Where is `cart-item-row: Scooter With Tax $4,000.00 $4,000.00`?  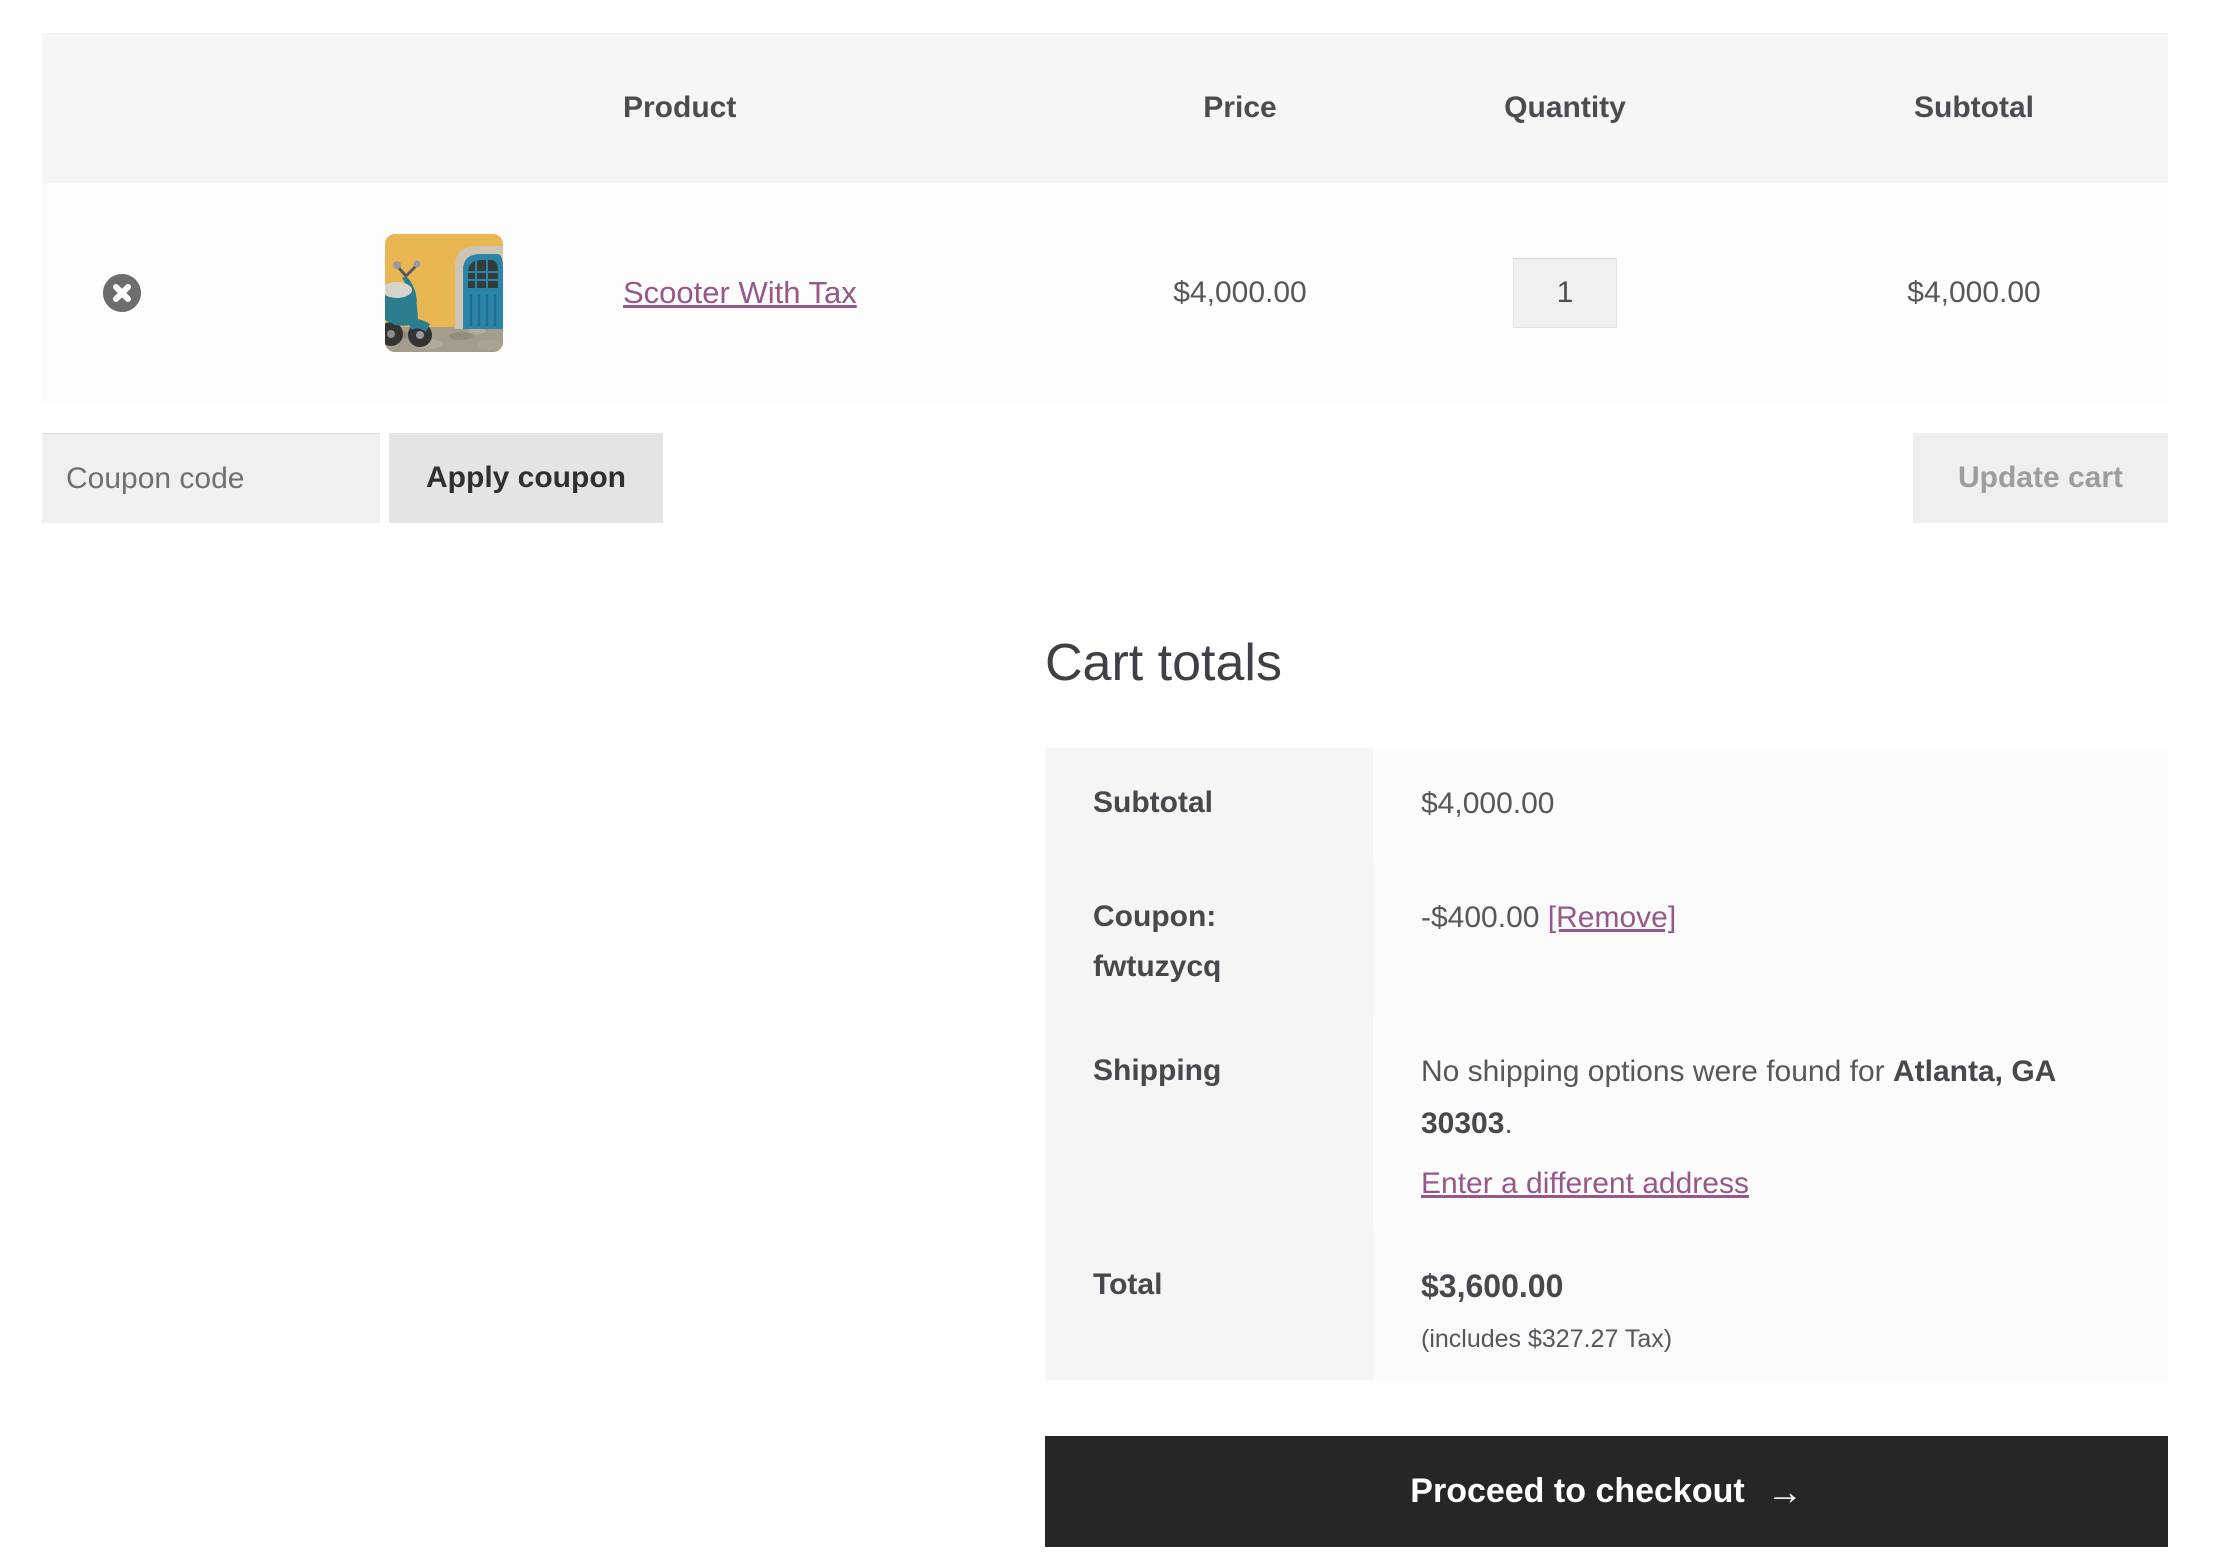
cart-item-row: Scooter With Tax $4,000.00 $4,000.00 is located at coordinates (1105, 292).